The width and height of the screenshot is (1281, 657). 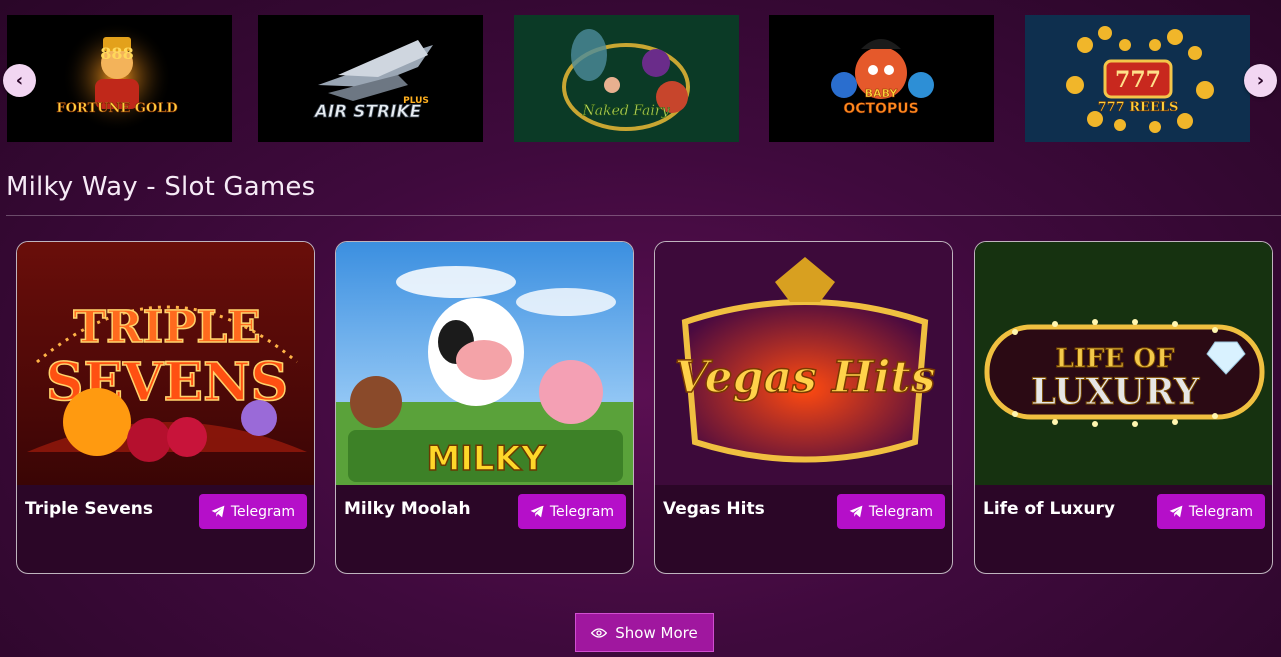 I want to click on chevron-left-icon: ‹, so click(x=19, y=80).